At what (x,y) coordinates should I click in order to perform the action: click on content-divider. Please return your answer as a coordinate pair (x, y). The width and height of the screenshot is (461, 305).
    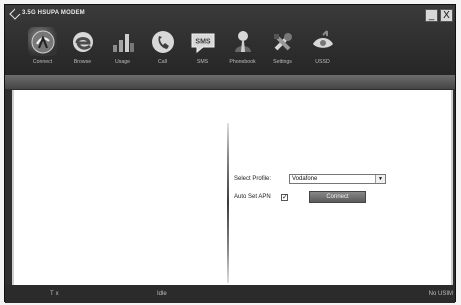
    Looking at the image, I should click on (228, 203).